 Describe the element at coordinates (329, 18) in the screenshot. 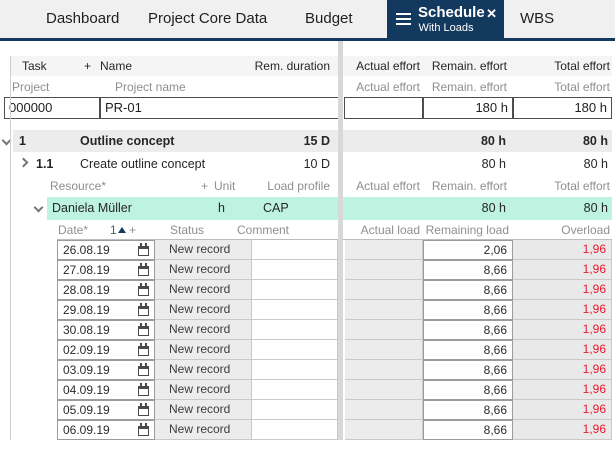

I see `tab-budget: Budget` at that location.